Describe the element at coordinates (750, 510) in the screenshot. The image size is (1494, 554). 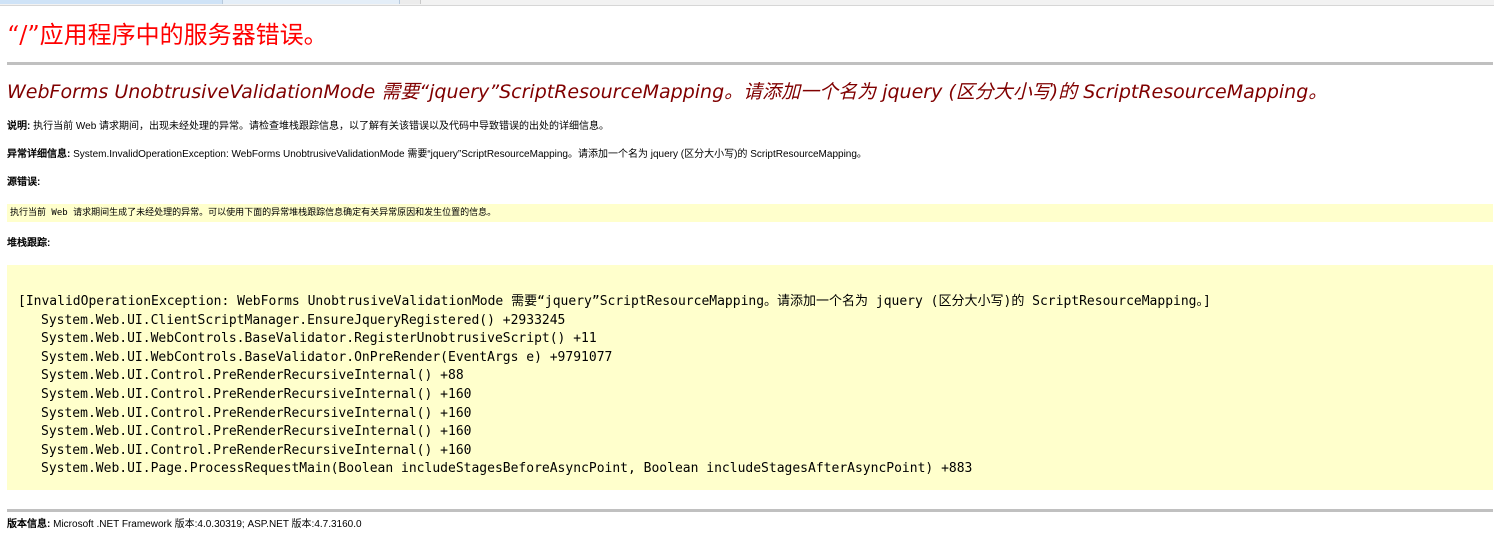
I see `bottom-divider` at that location.